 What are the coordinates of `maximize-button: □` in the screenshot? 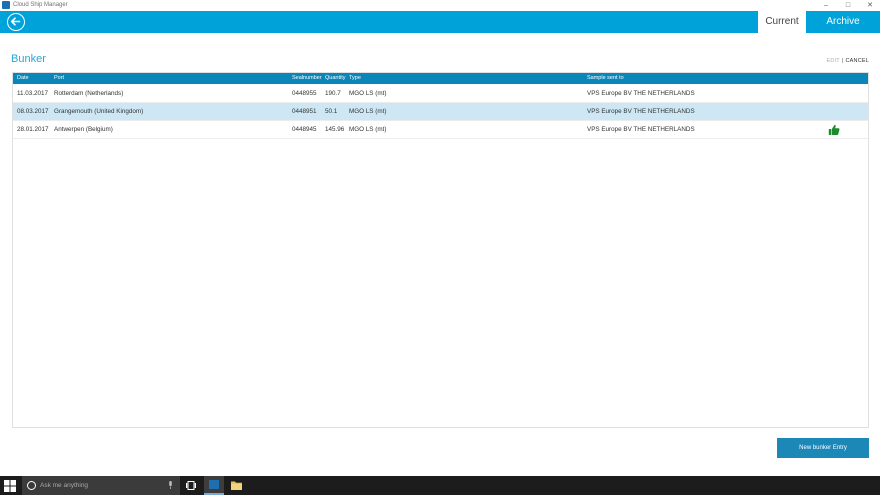 It's located at (848, 5).